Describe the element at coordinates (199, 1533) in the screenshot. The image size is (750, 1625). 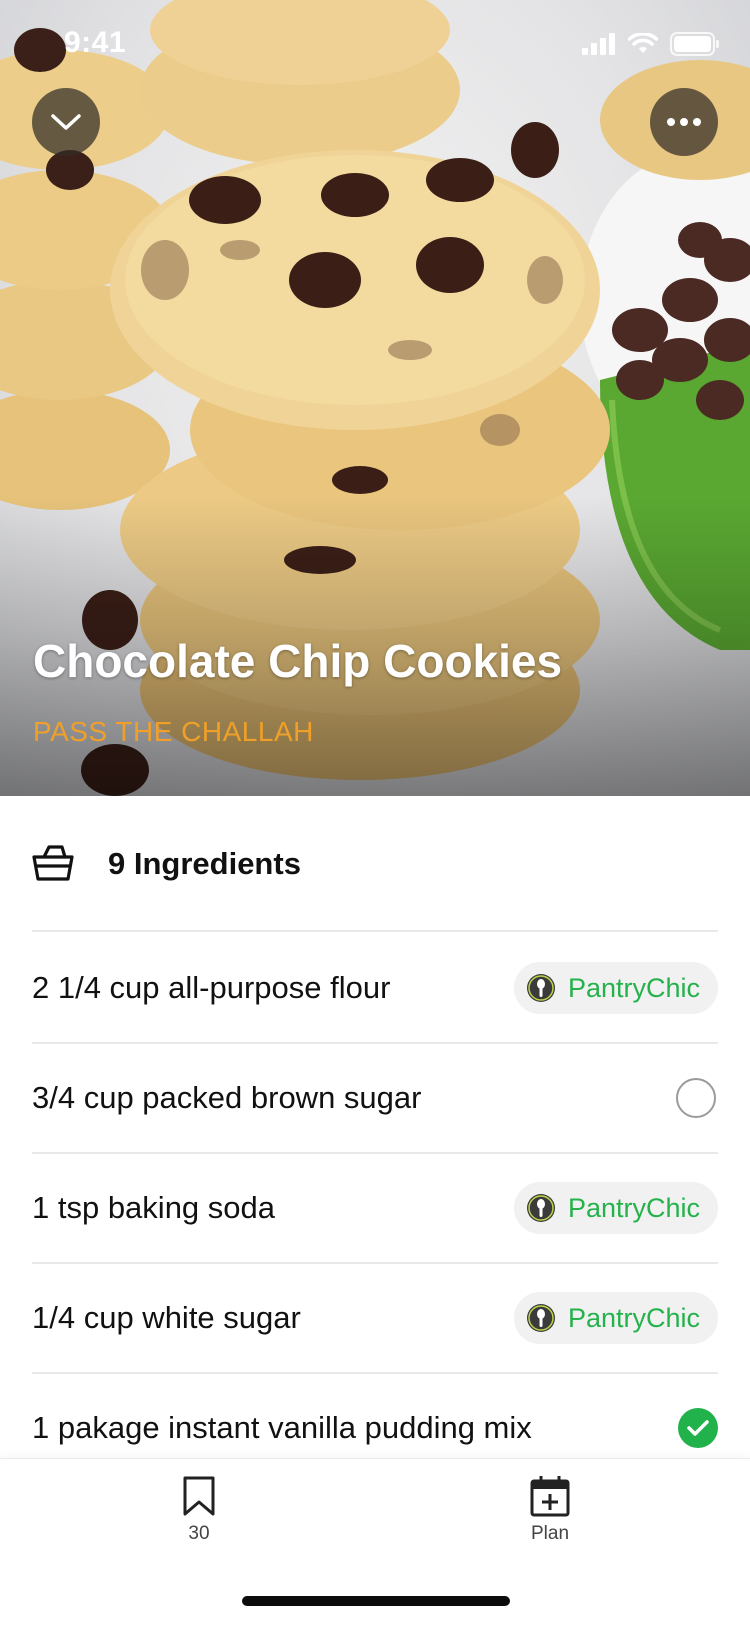
I see `tab-saved-label: 30` at that location.